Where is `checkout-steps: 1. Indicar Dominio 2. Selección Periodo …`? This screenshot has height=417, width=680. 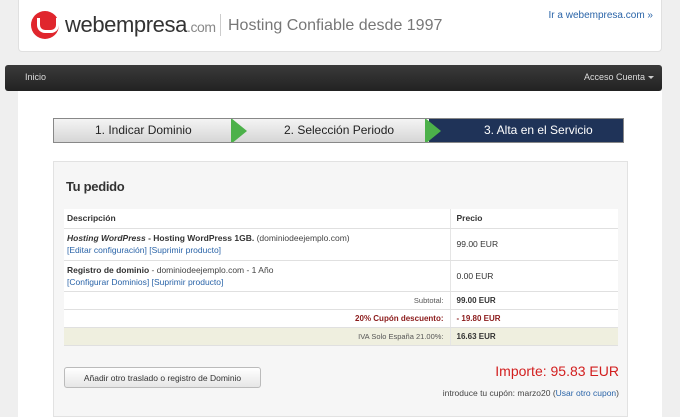 checkout-steps: 1. Indicar Dominio 2. Selección Periodo … is located at coordinates (338, 130).